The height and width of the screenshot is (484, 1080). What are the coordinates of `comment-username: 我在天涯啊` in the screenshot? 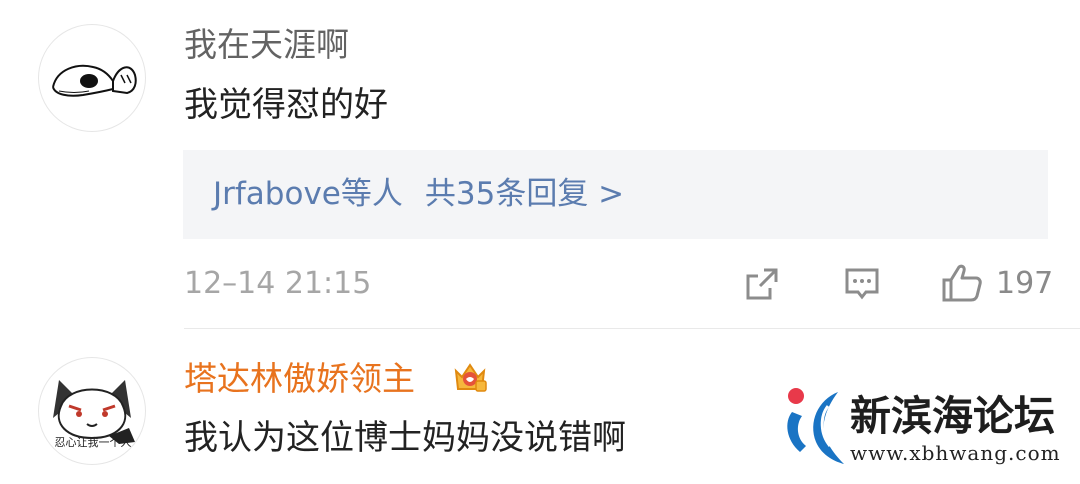 It's located at (266, 45).